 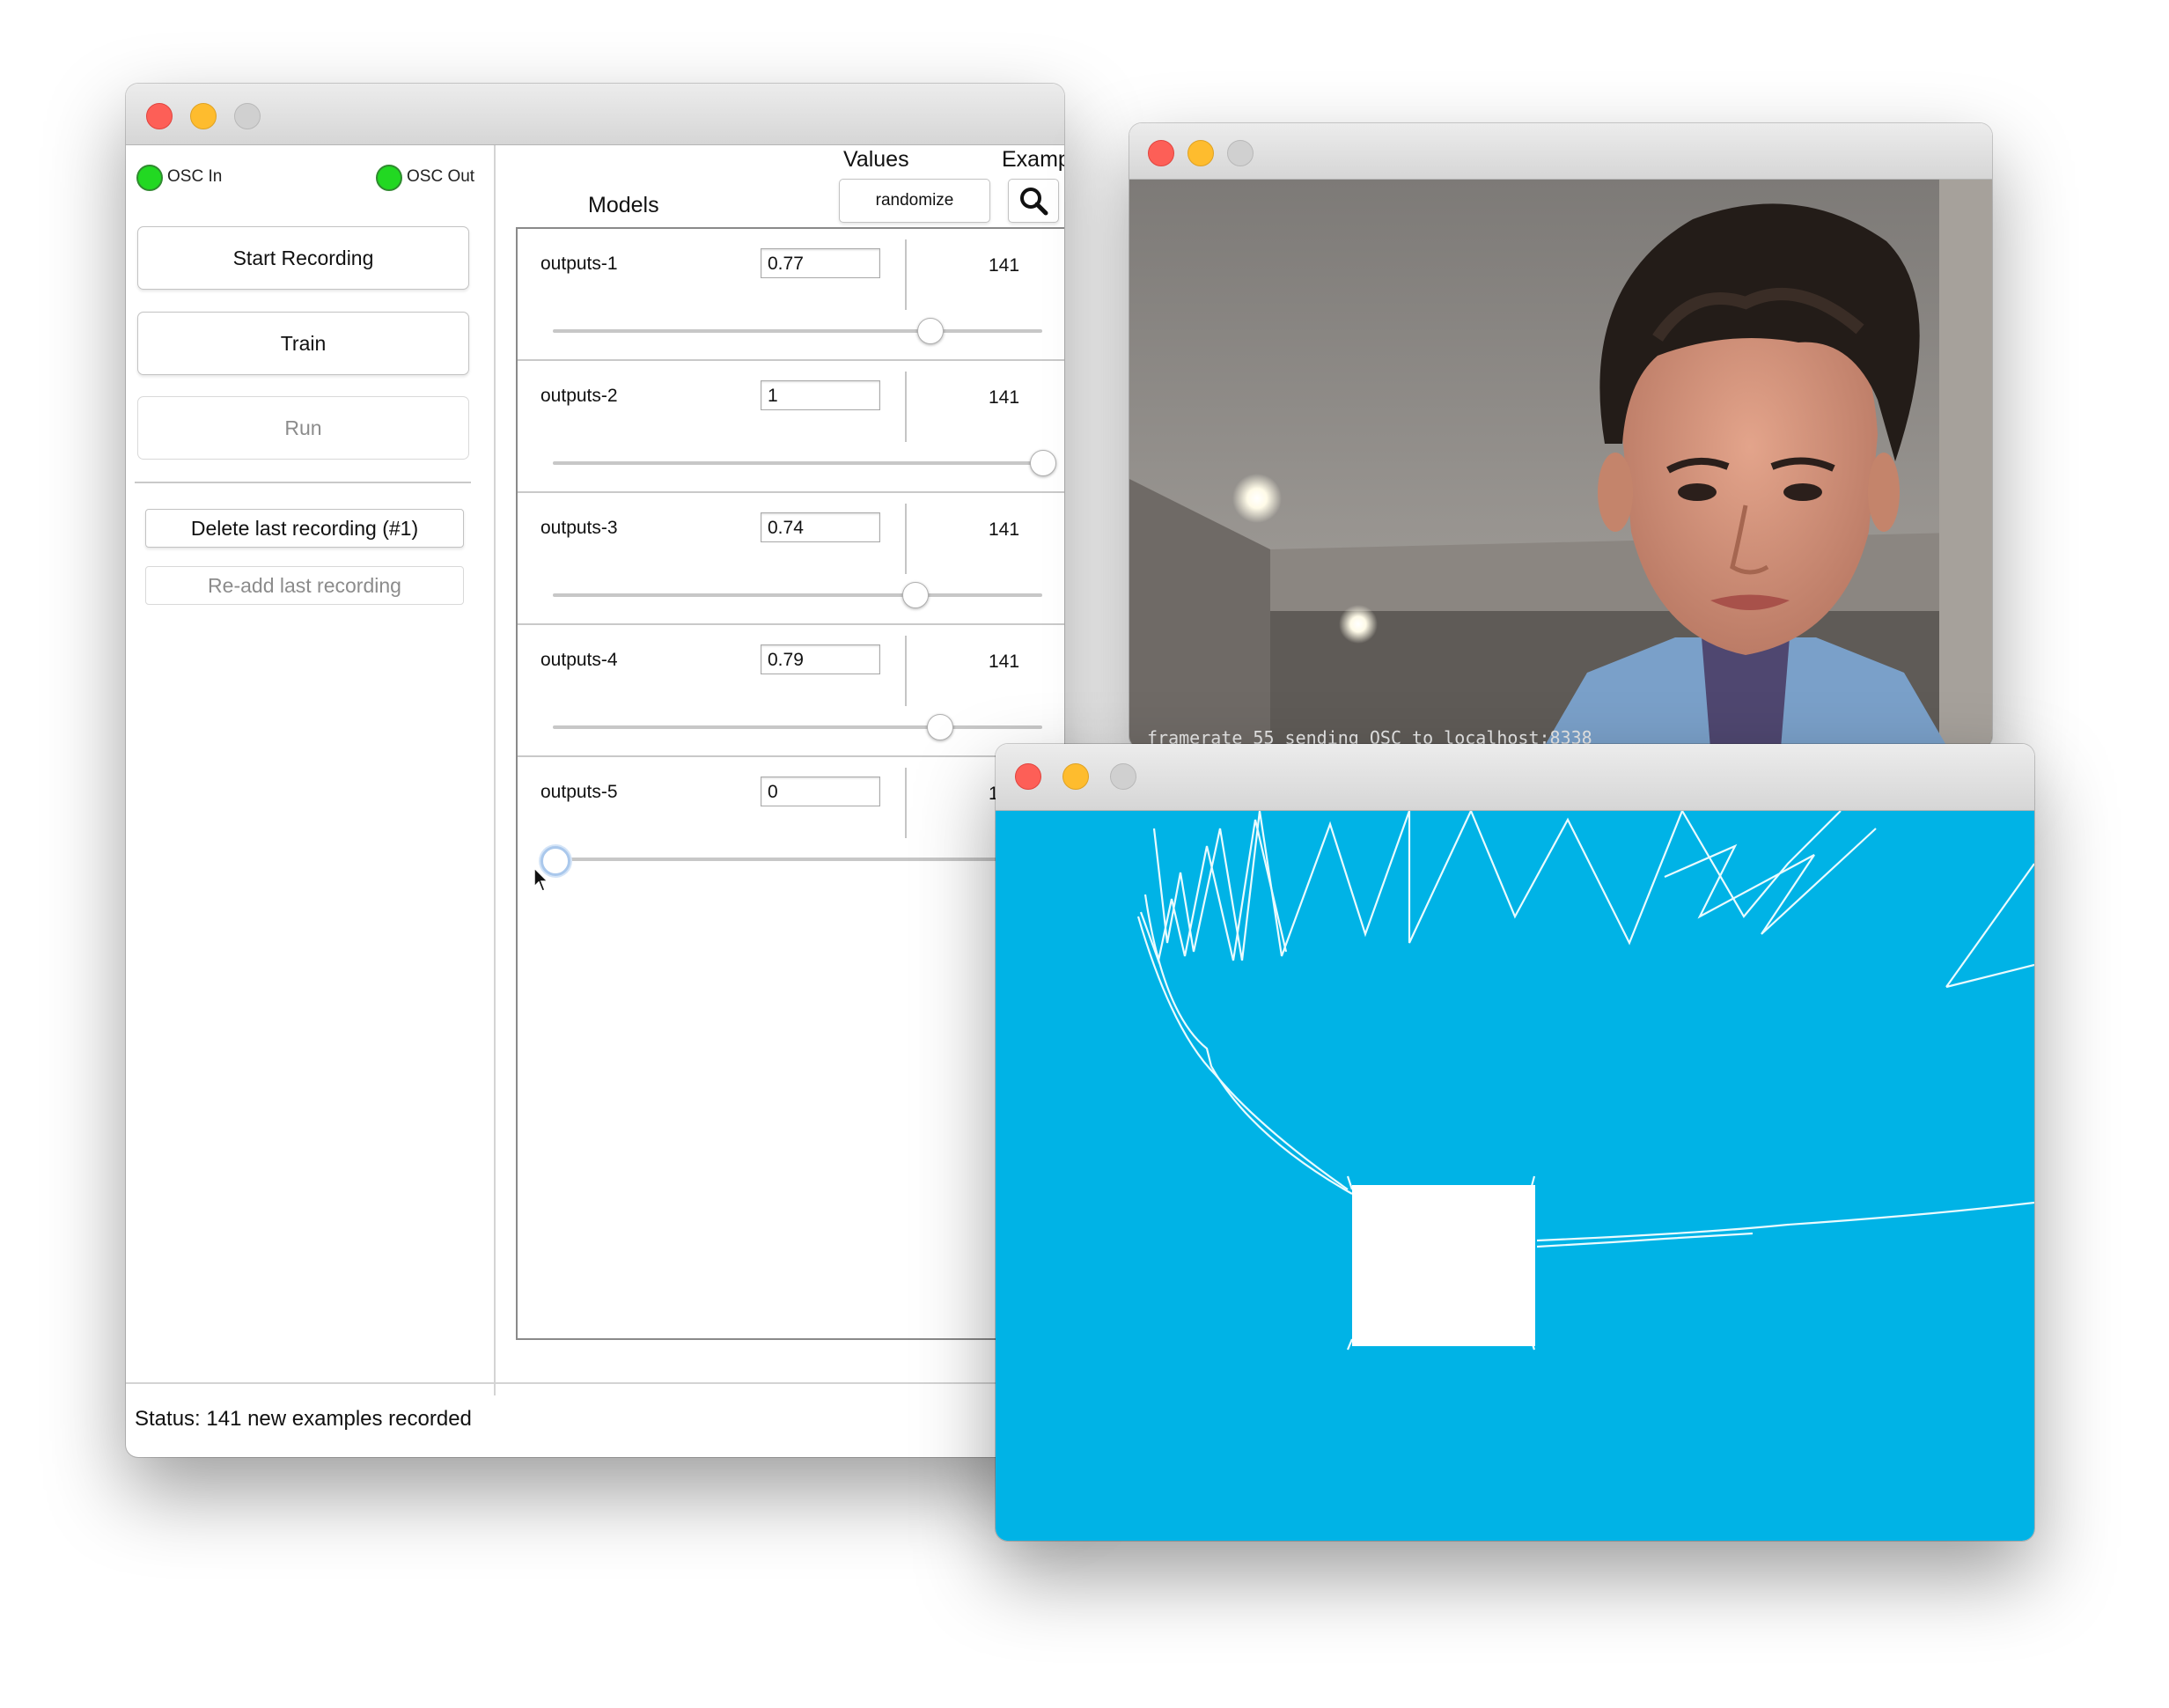 I want to click on osc-in-indicator, so click(x=149, y=178).